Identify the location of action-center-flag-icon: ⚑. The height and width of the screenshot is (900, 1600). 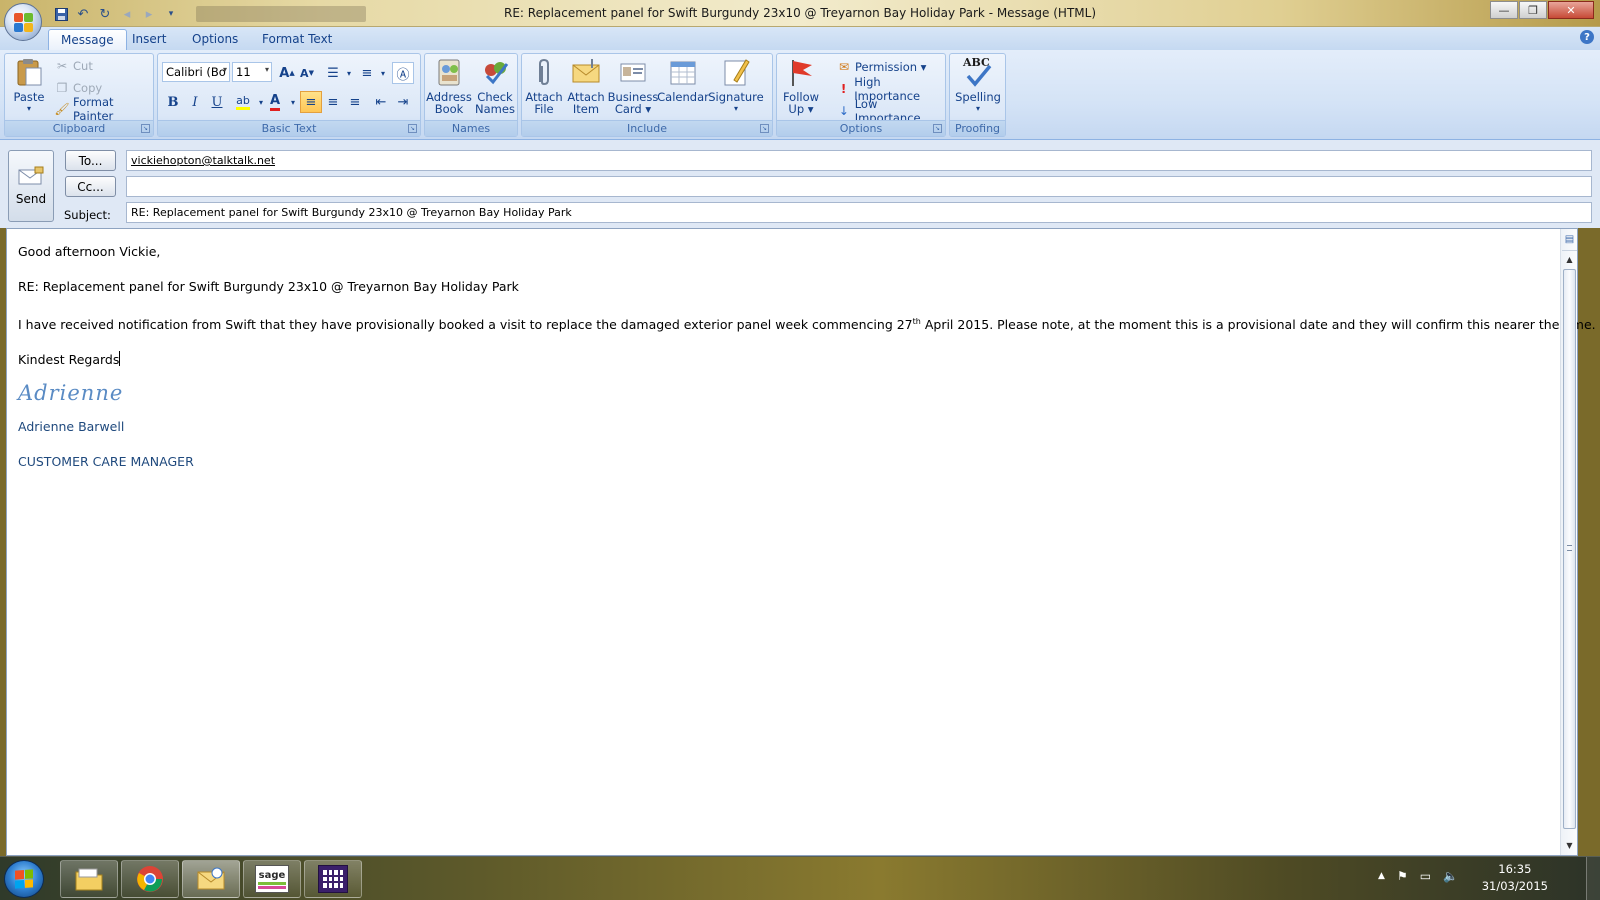
(1402, 876).